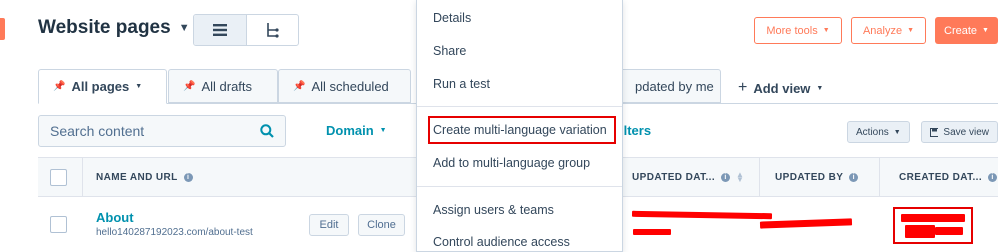 The image size is (998, 252). Describe the element at coordinates (449, 51) in the screenshot. I see `menu-item-share: Share` at that location.